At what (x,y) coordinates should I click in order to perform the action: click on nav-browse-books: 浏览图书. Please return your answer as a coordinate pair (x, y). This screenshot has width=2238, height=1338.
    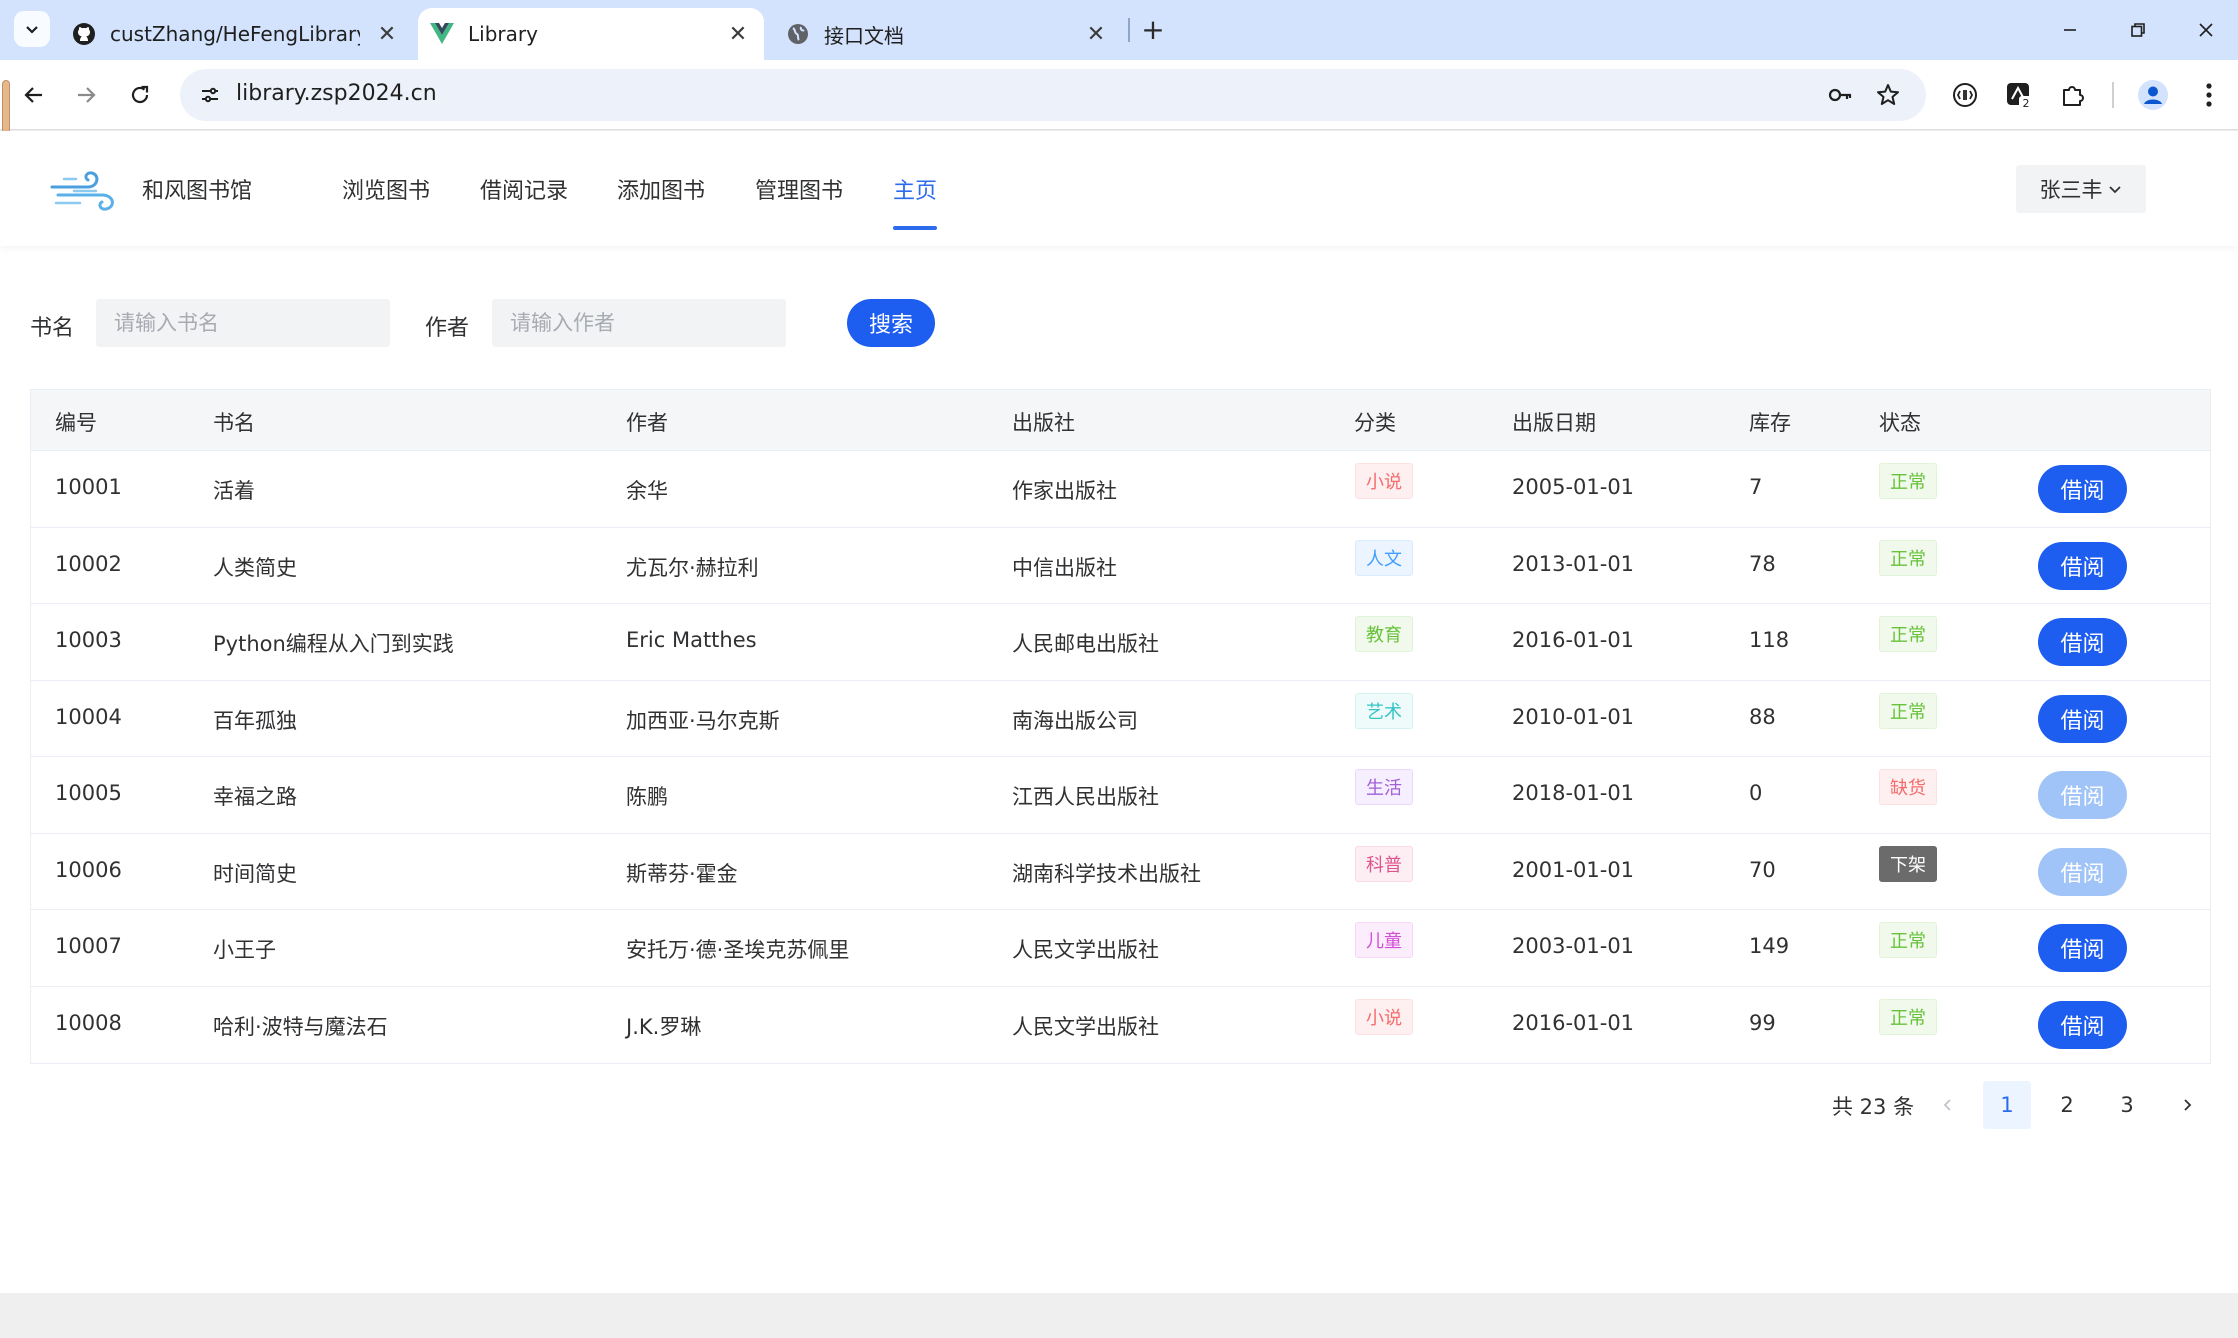
    Looking at the image, I should click on (386, 189).